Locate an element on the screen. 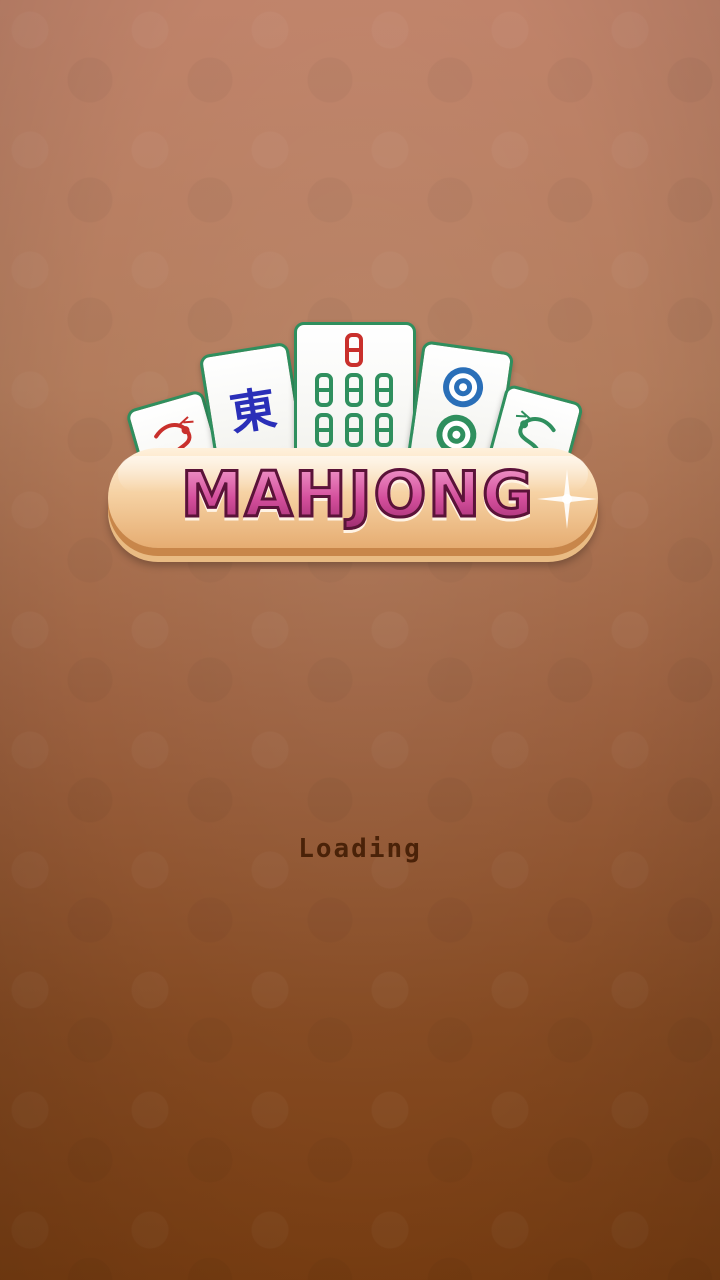 Image resolution: width=720 pixels, height=1280 pixels. loading-text: Loading is located at coordinates (360, 849).